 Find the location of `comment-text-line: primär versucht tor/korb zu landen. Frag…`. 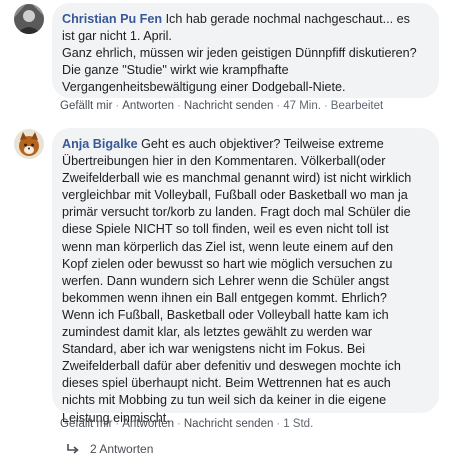

comment-text-line: primär versucht tor/korb zu landen. Frag… is located at coordinates (236, 212).